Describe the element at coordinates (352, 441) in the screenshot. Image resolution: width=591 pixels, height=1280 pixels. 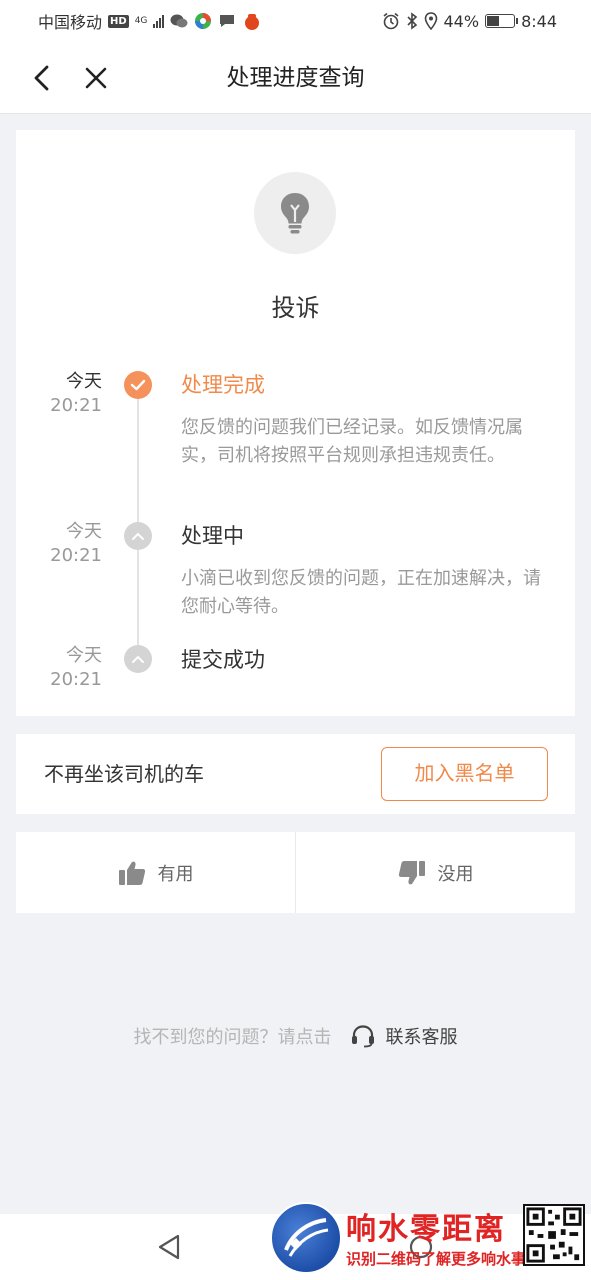
I see `step-description: 您反馈的问题我们已经记录。如反馈情况属实，司机将按照平台规则承担违规责任。` at that location.